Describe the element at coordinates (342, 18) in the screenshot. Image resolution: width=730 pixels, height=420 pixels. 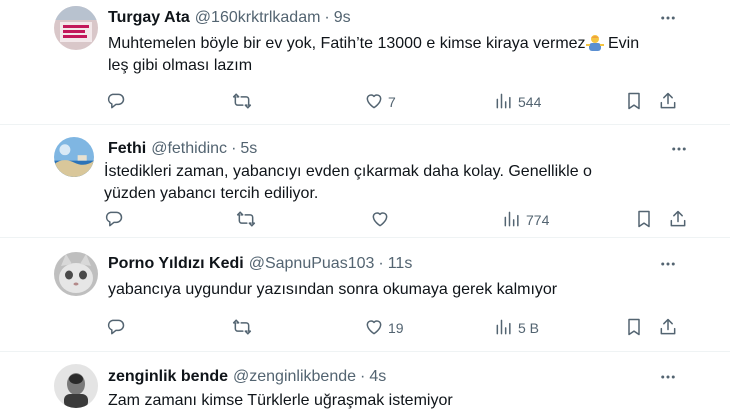
I see `timestamp: 9s` at that location.